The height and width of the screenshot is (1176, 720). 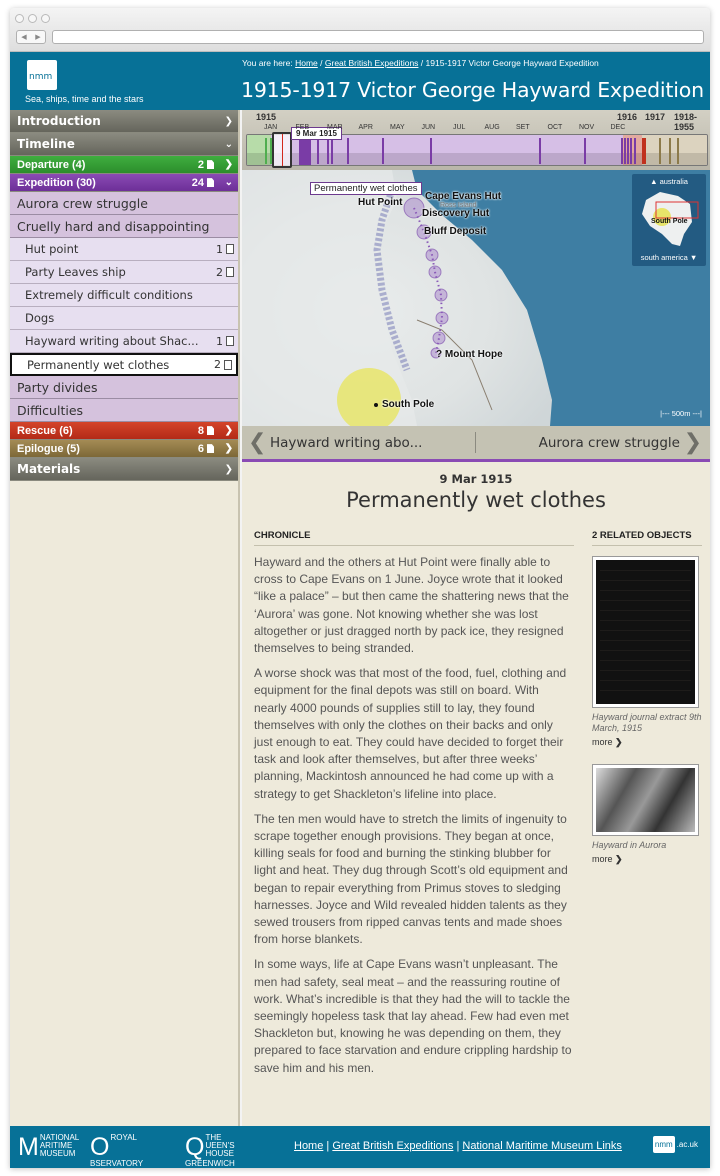 What do you see at coordinates (124, 431) in the screenshot?
I see `sidebar-item-rescue-6: Rescue (6) 8 ❯` at bounding box center [124, 431].